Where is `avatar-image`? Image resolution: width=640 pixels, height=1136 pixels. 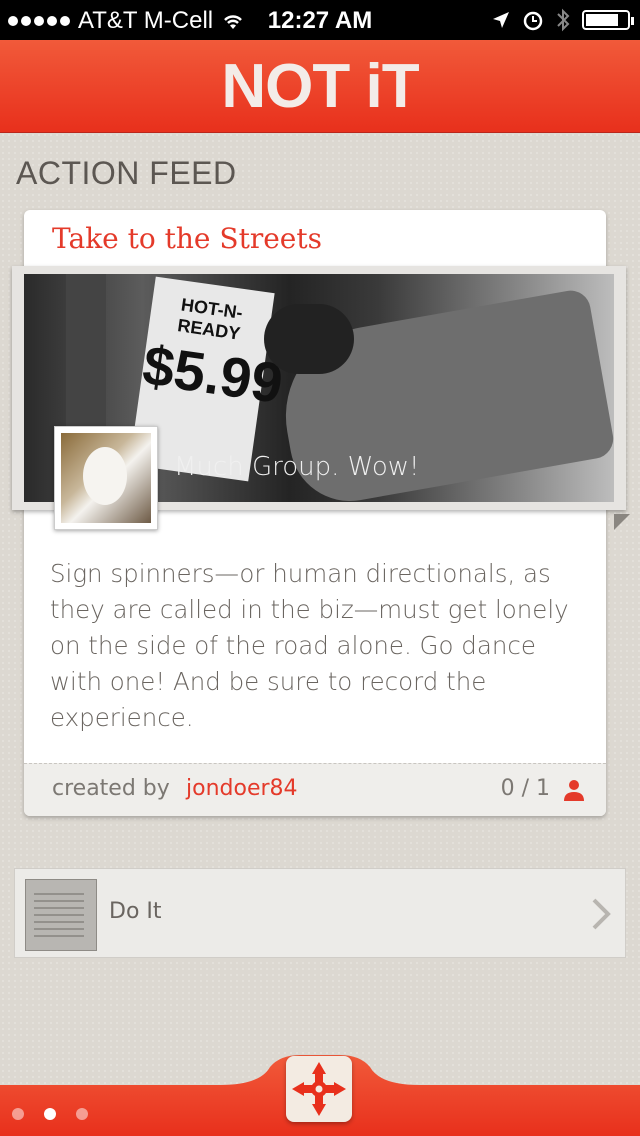 avatar-image is located at coordinates (106, 478).